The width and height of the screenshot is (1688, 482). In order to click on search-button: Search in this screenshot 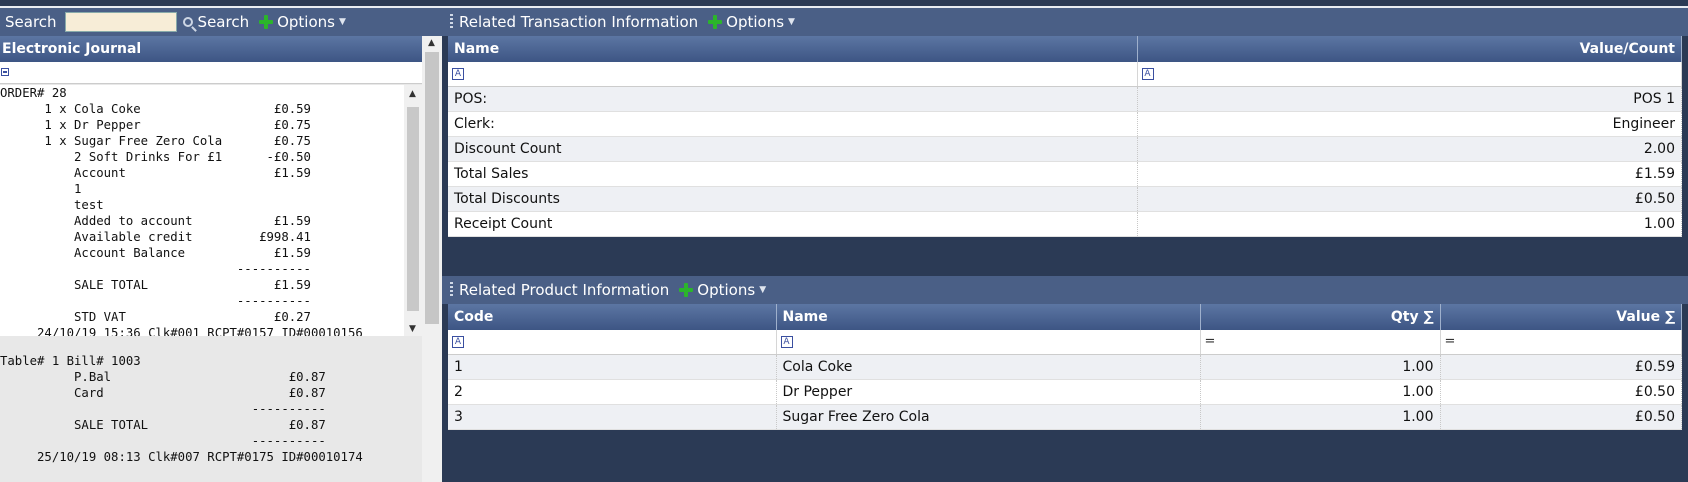, I will do `click(216, 22)`.